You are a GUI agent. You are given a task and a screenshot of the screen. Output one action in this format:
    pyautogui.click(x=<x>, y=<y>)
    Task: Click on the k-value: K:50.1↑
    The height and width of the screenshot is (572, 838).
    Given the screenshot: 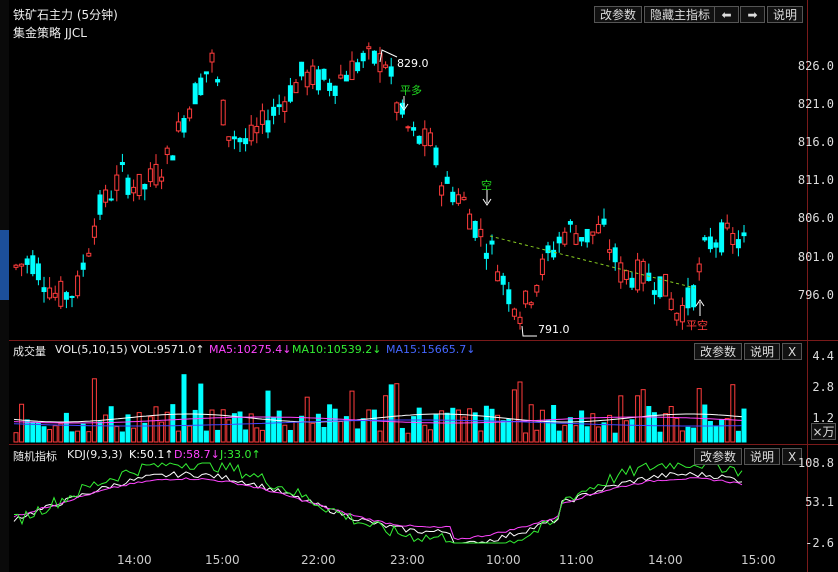 What is the action you would take?
    pyautogui.click(x=151, y=454)
    